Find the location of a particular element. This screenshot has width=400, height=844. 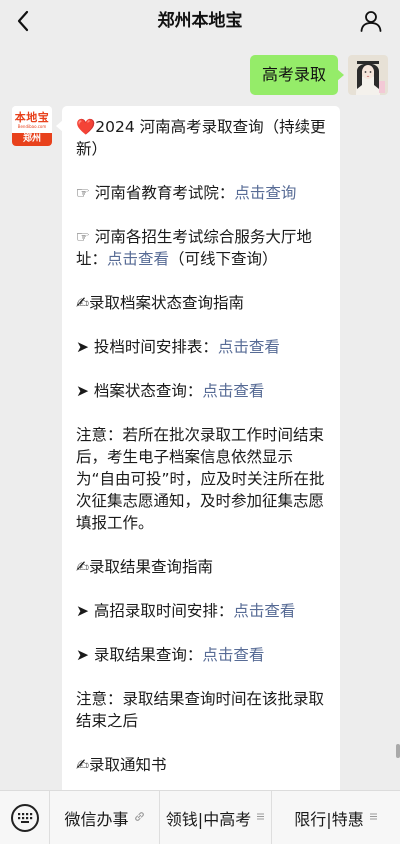

profile-button is located at coordinates (371, 21).